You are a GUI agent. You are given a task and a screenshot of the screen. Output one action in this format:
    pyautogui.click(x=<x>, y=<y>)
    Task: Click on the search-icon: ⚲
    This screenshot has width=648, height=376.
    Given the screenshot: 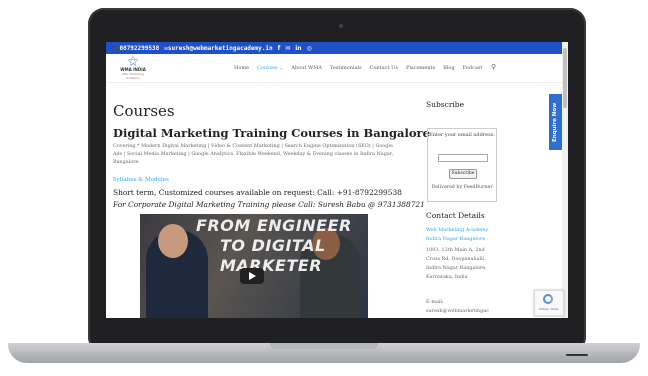 What is the action you would take?
    pyautogui.click(x=493, y=67)
    